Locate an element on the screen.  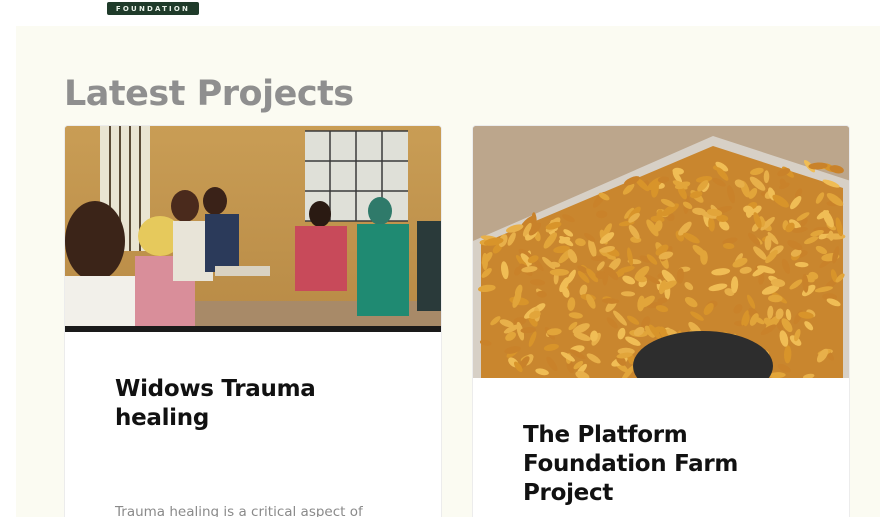
section-title: Latest Projects is located at coordinates (209, 94).